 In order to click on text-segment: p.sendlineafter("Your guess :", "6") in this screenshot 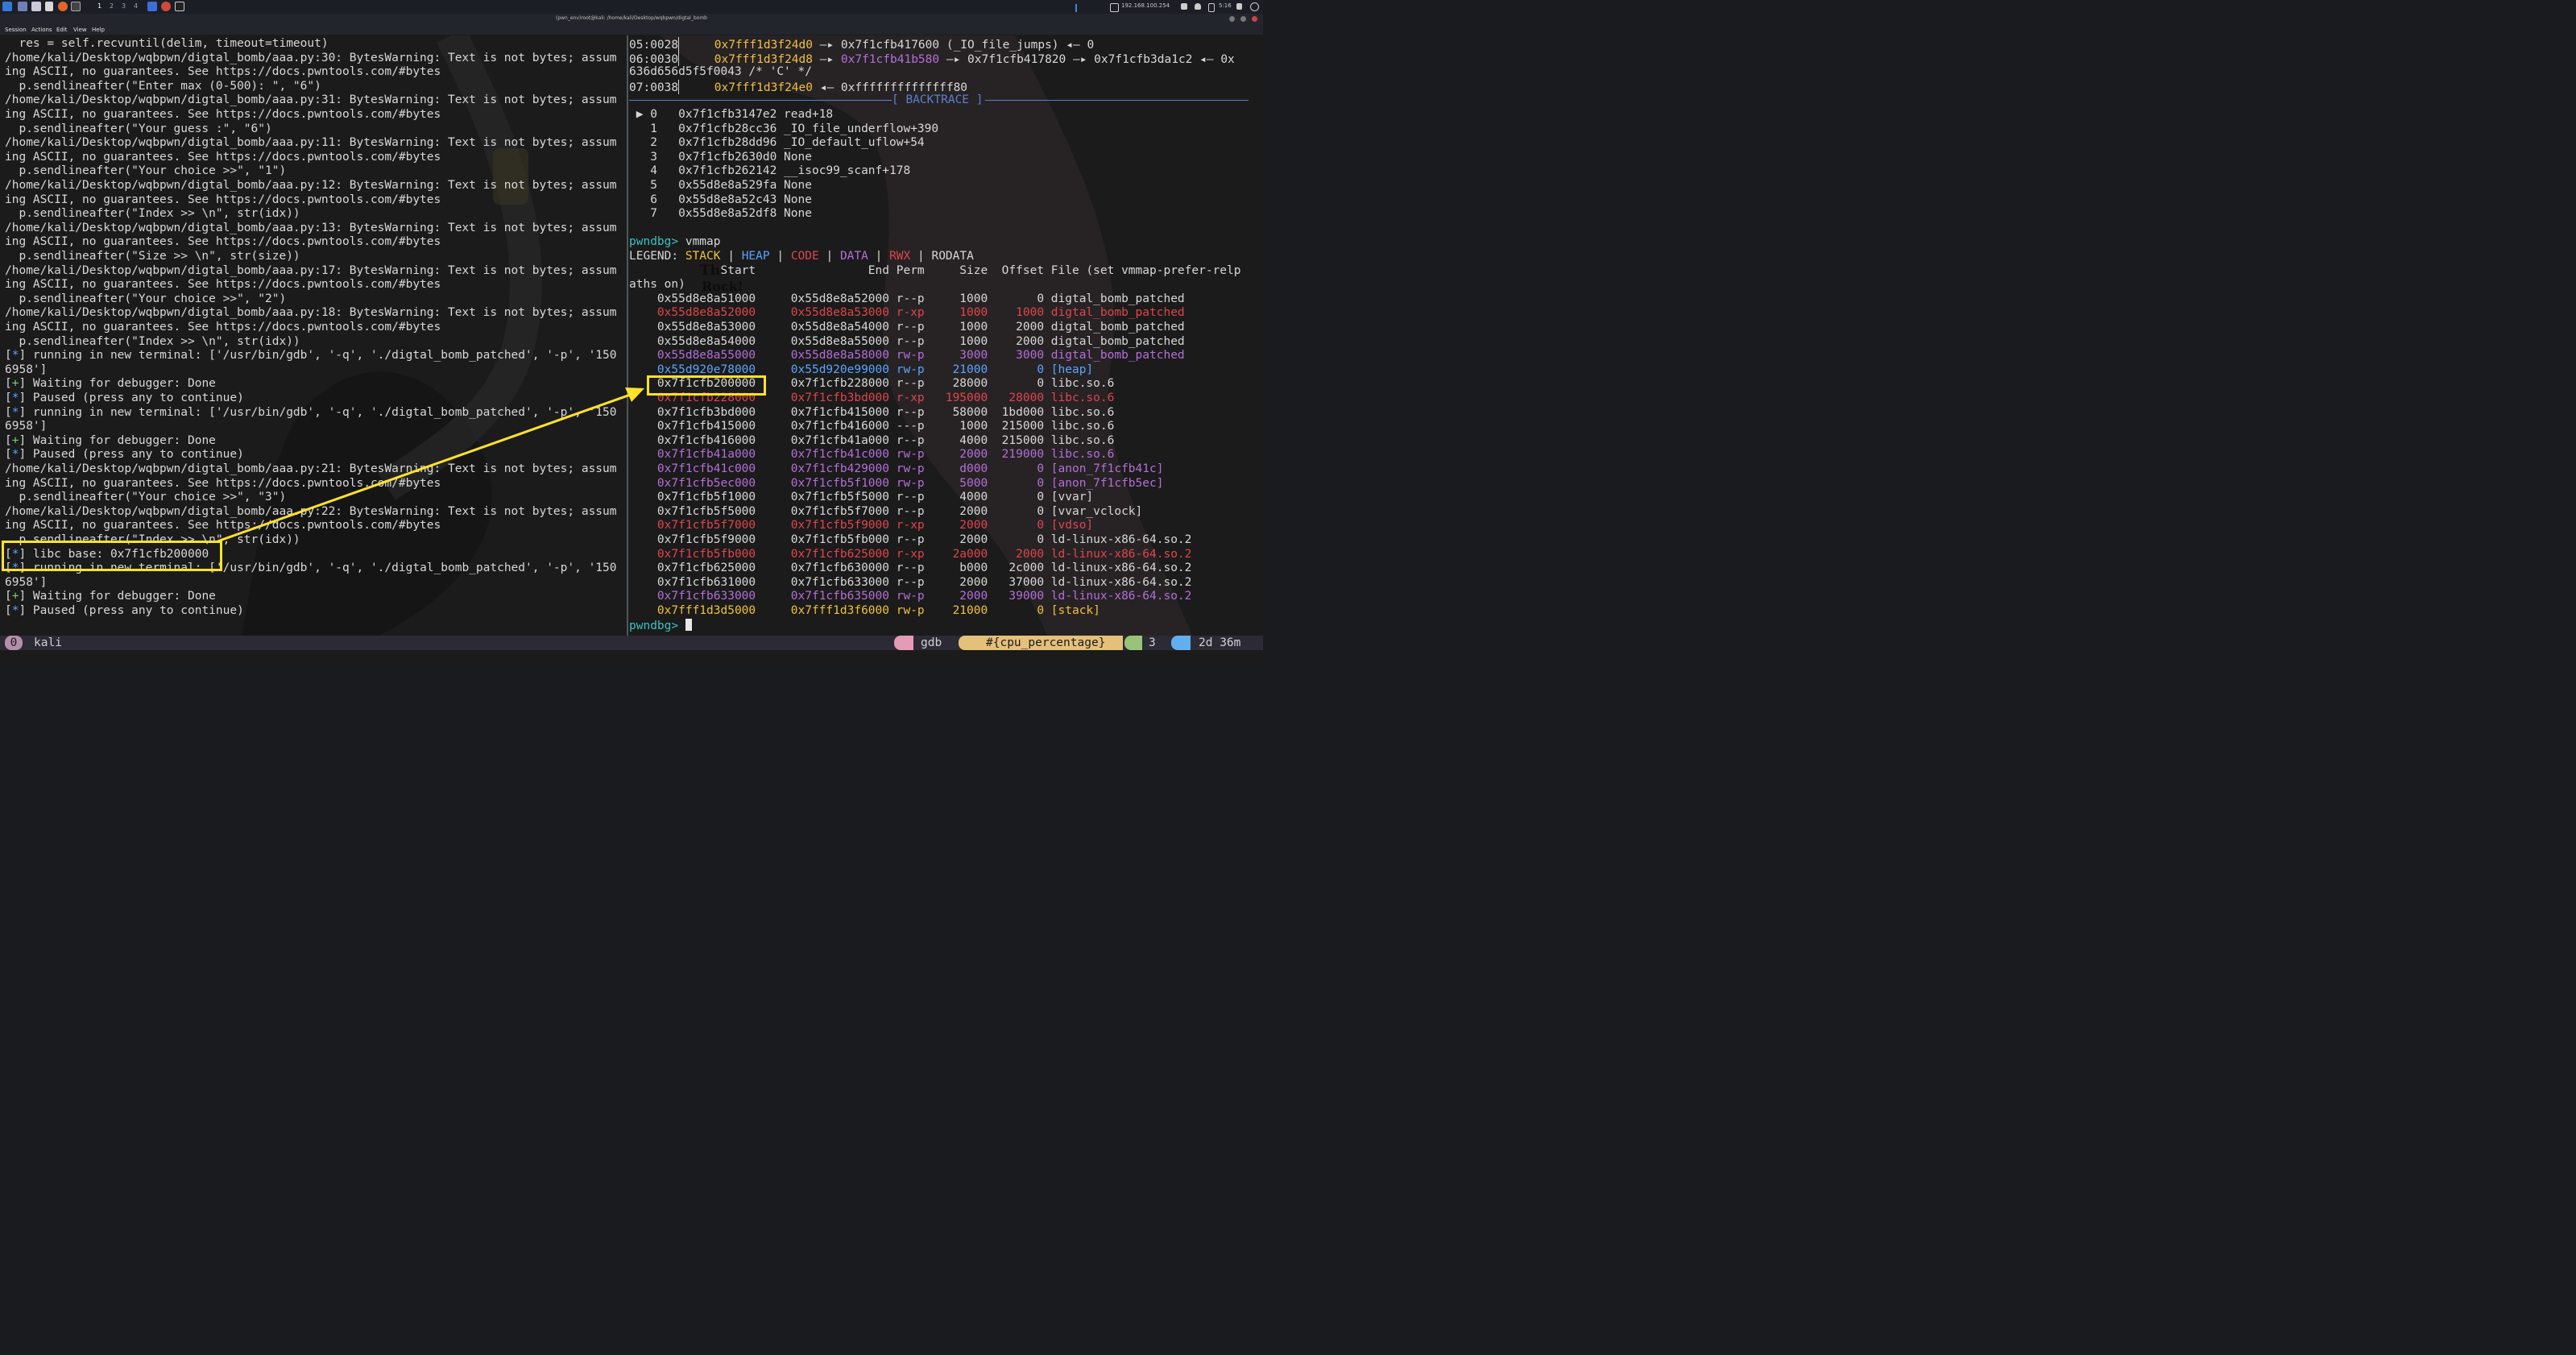, I will do `click(138, 128)`.